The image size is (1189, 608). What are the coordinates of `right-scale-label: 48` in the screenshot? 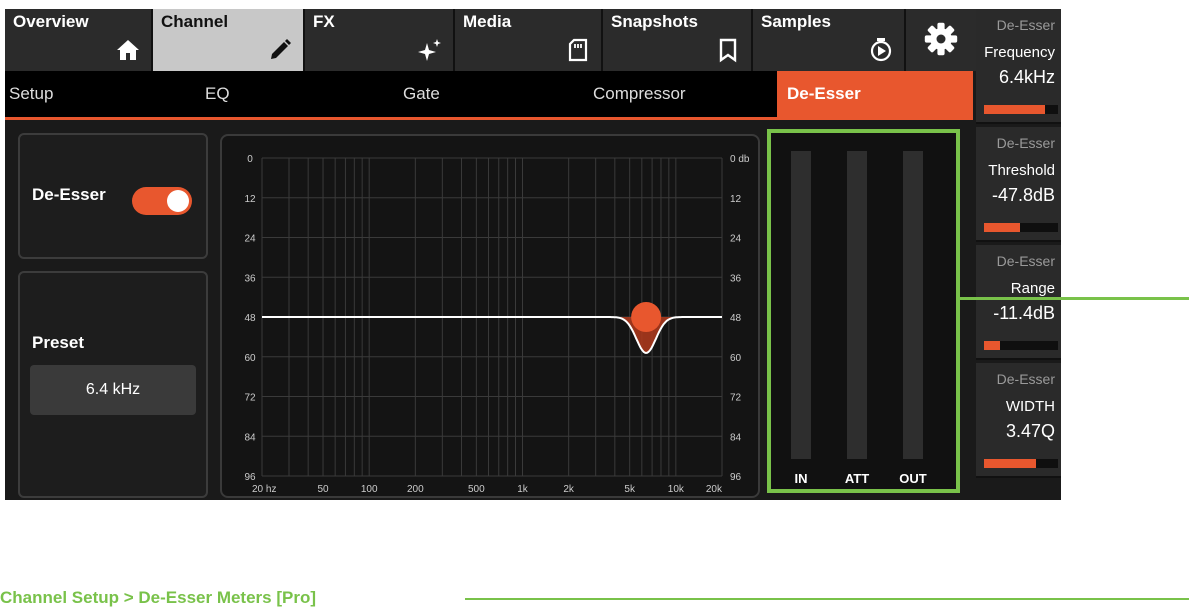 It's located at (736, 318).